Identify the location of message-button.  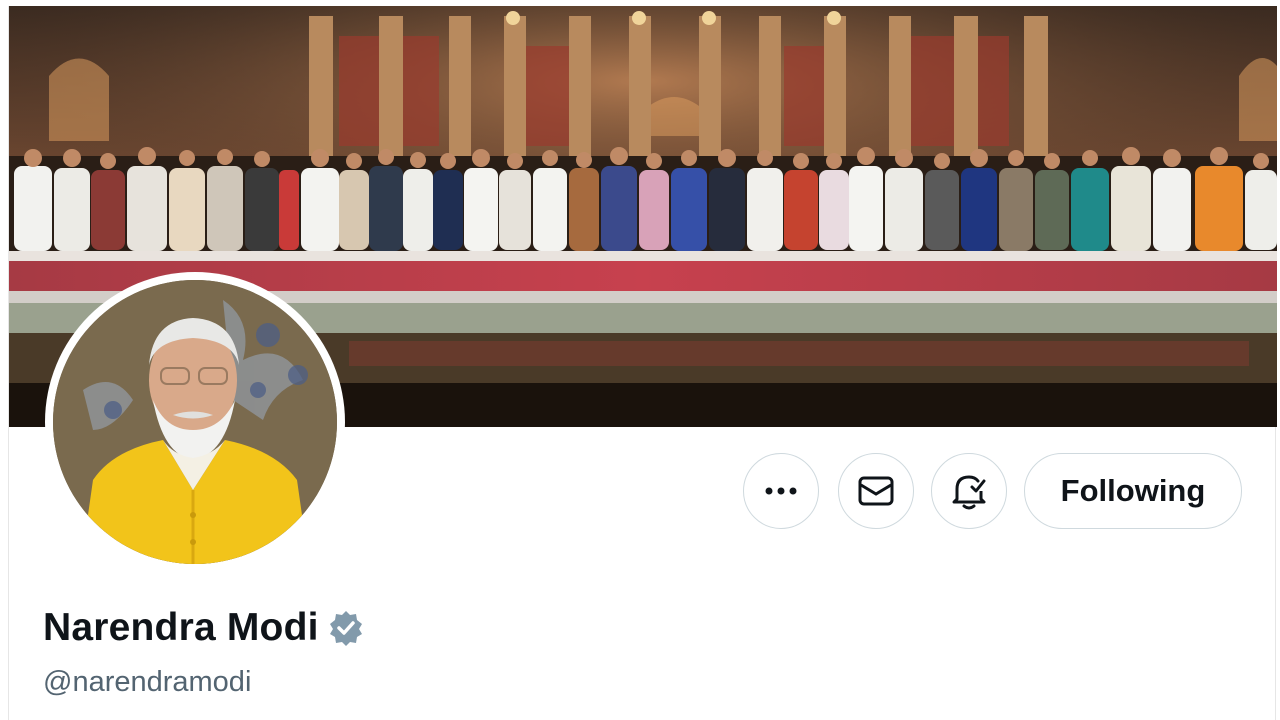
(876, 491).